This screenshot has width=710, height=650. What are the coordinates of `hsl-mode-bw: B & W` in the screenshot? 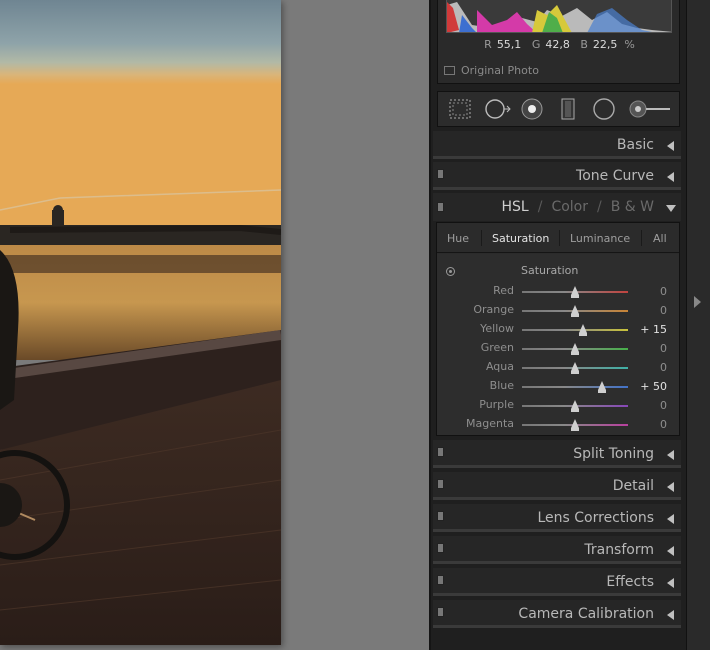 It's located at (632, 207).